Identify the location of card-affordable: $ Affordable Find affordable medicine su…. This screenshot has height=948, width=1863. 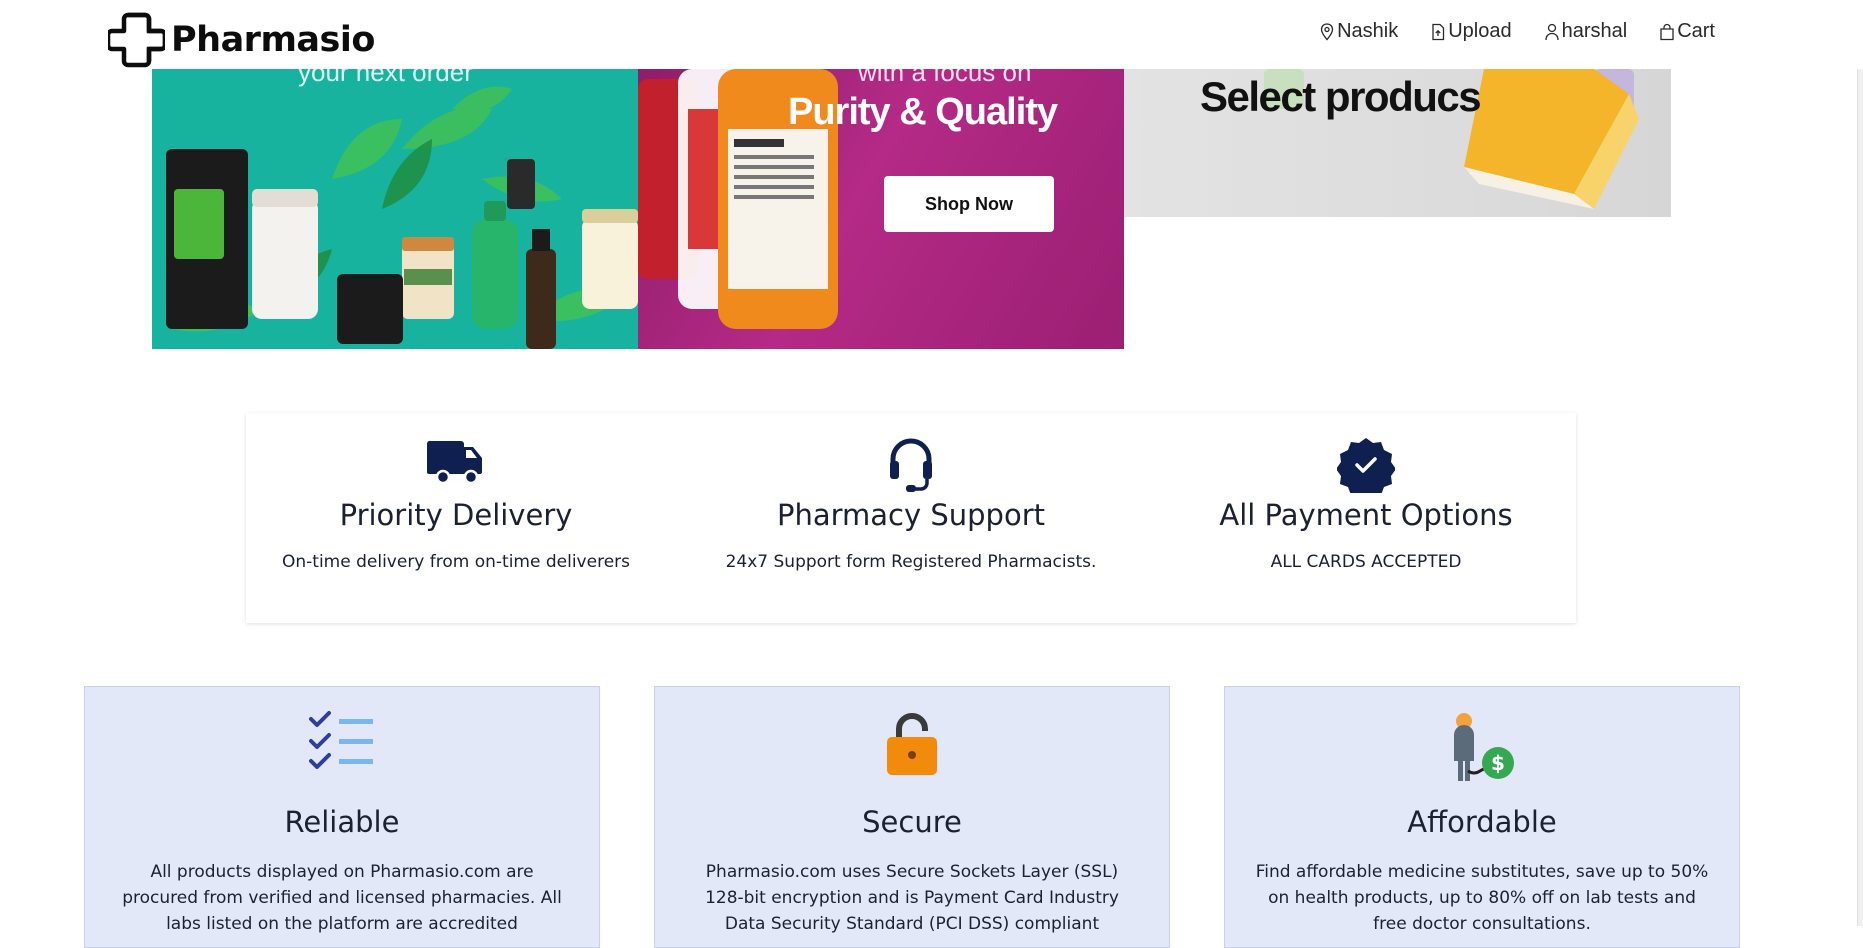
(1482, 817).